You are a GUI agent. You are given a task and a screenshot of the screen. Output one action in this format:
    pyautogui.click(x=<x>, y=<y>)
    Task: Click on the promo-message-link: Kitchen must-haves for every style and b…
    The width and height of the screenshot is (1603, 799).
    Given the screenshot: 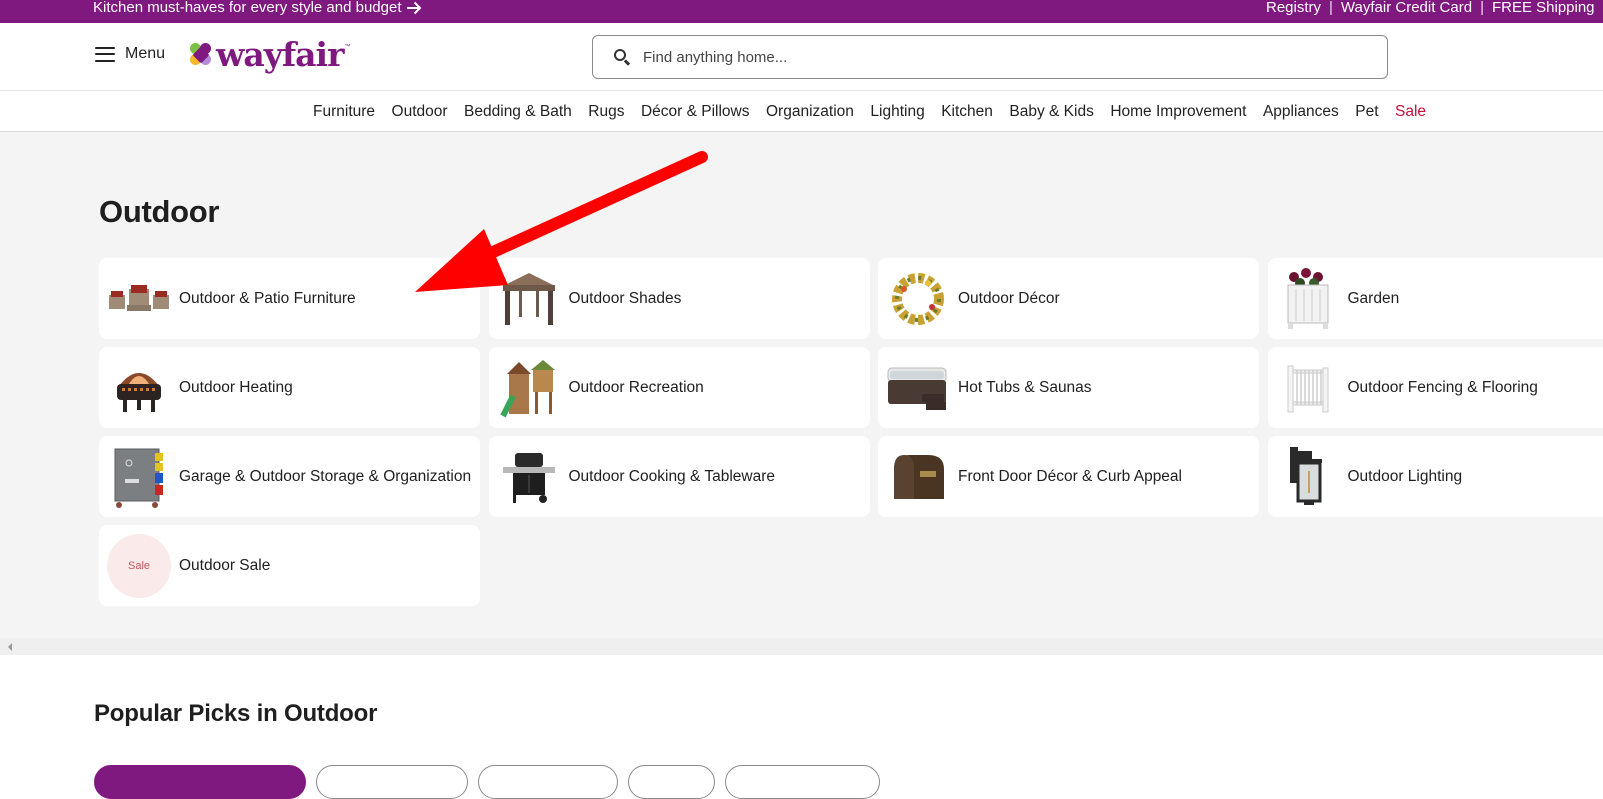 What is the action you would take?
    pyautogui.click(x=257, y=8)
    